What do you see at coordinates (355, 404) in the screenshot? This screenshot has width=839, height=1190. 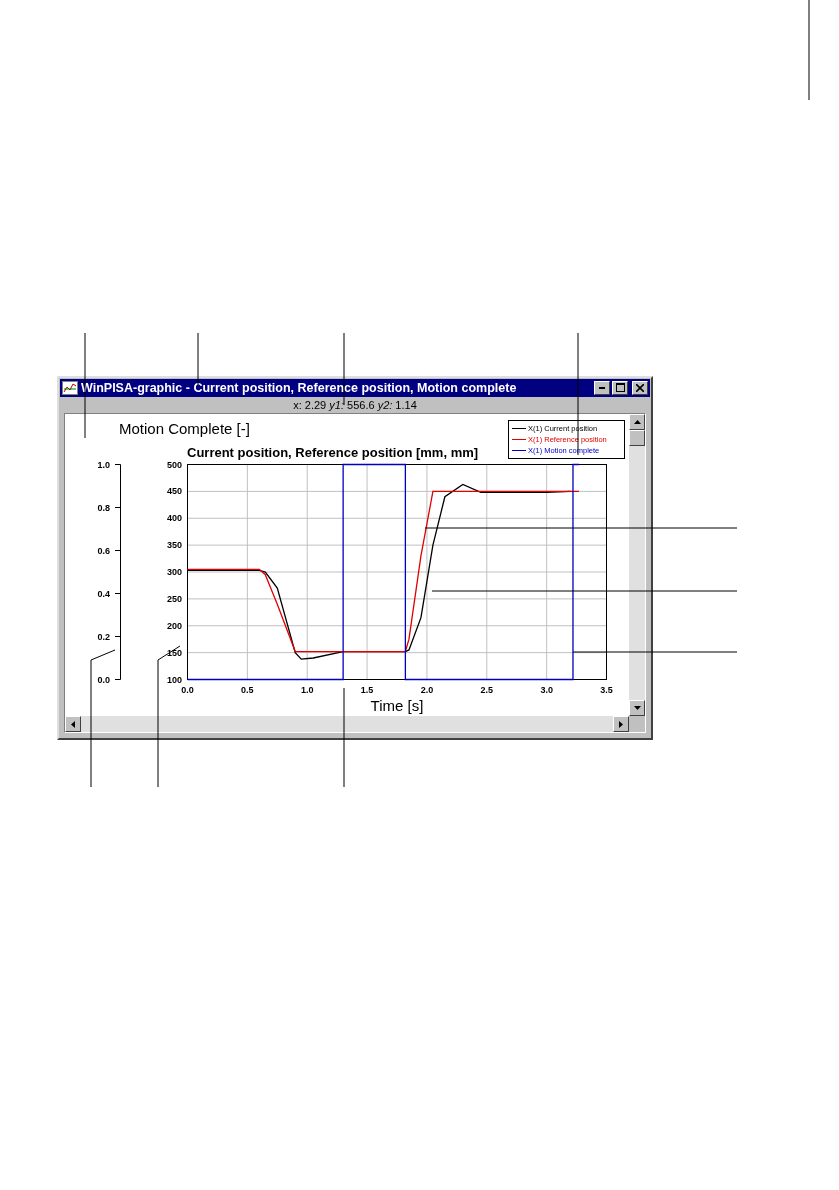 I see `cursor-readout: x: 2.29 y1: 556.6 y2: 1.14` at bounding box center [355, 404].